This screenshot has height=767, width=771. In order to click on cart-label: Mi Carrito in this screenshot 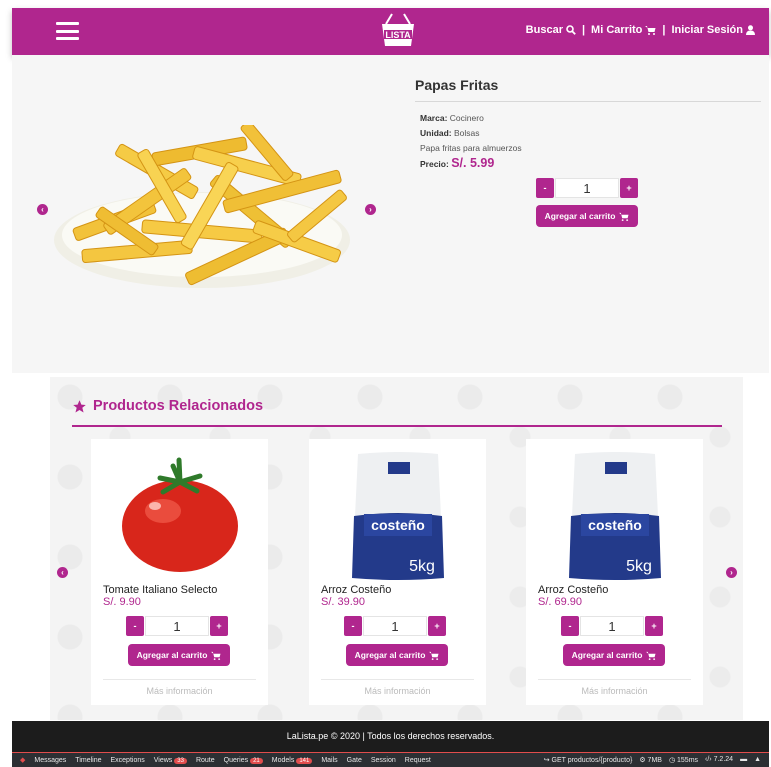, I will do `click(617, 30)`.